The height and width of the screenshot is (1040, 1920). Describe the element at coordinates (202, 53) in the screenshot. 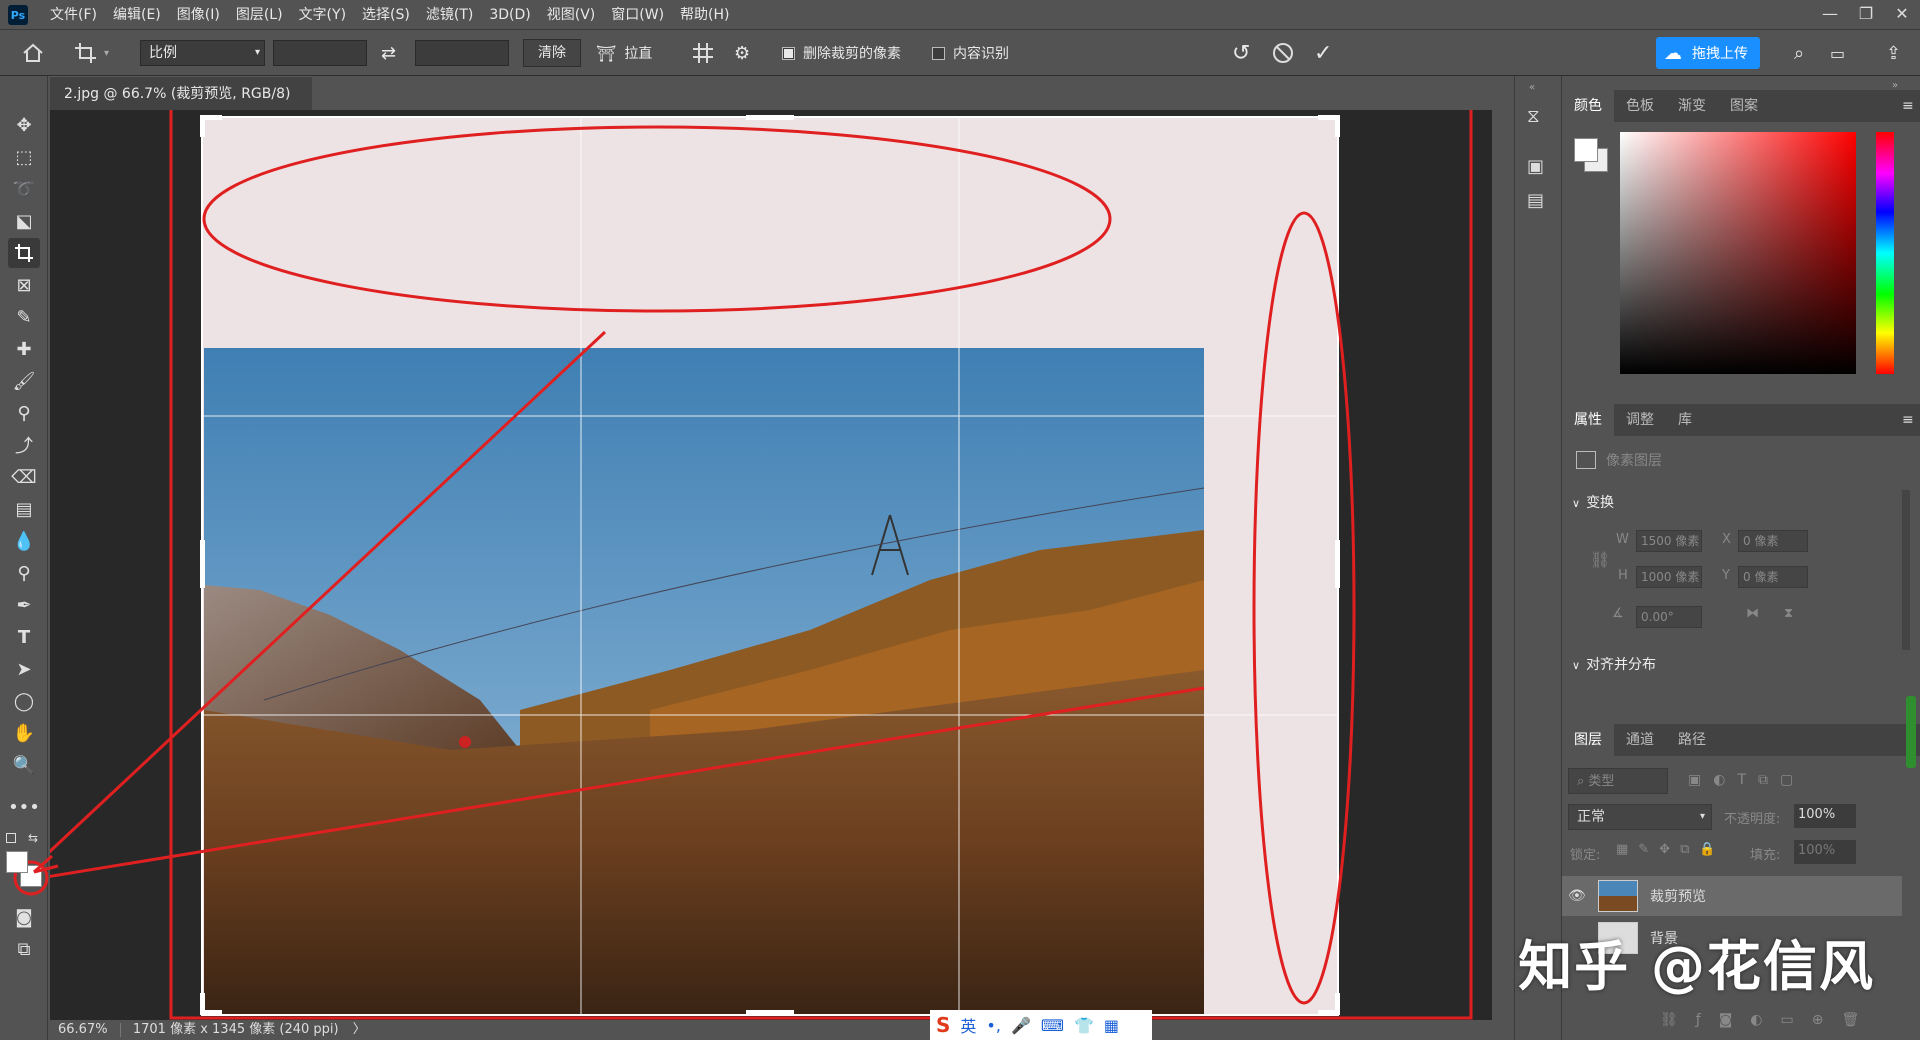

I see `ratio-select: 比例 ▾` at that location.